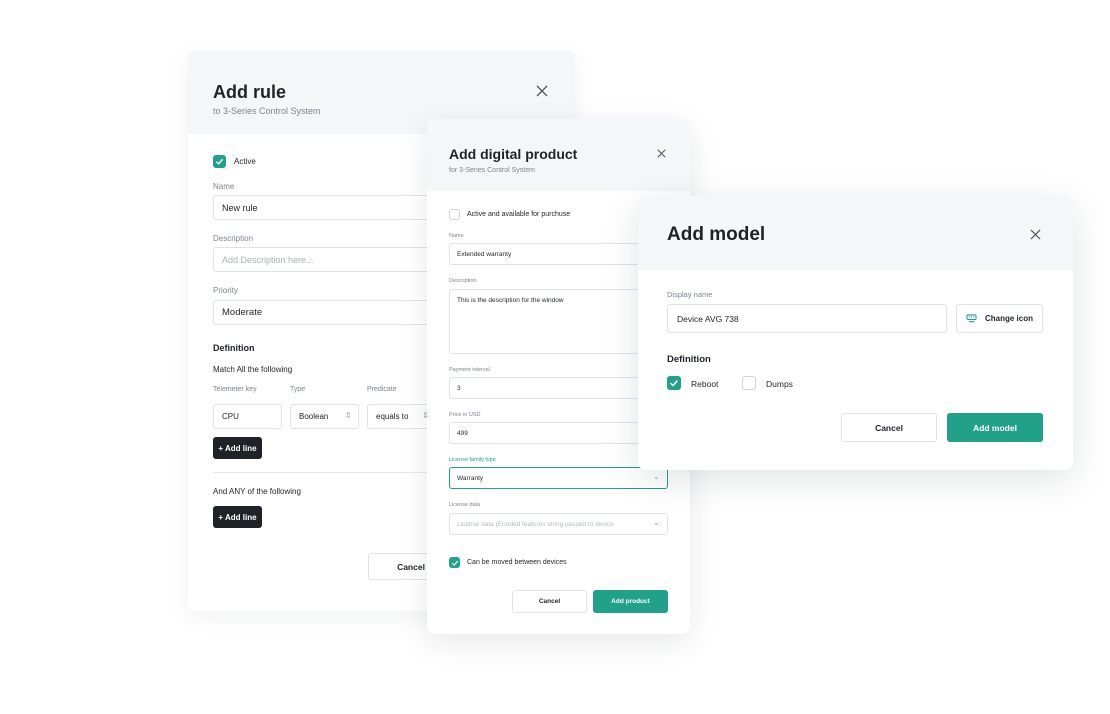 The width and height of the screenshot is (1110, 714). Describe the element at coordinates (462, 433) in the screenshot. I see `price-value: 499` at that location.